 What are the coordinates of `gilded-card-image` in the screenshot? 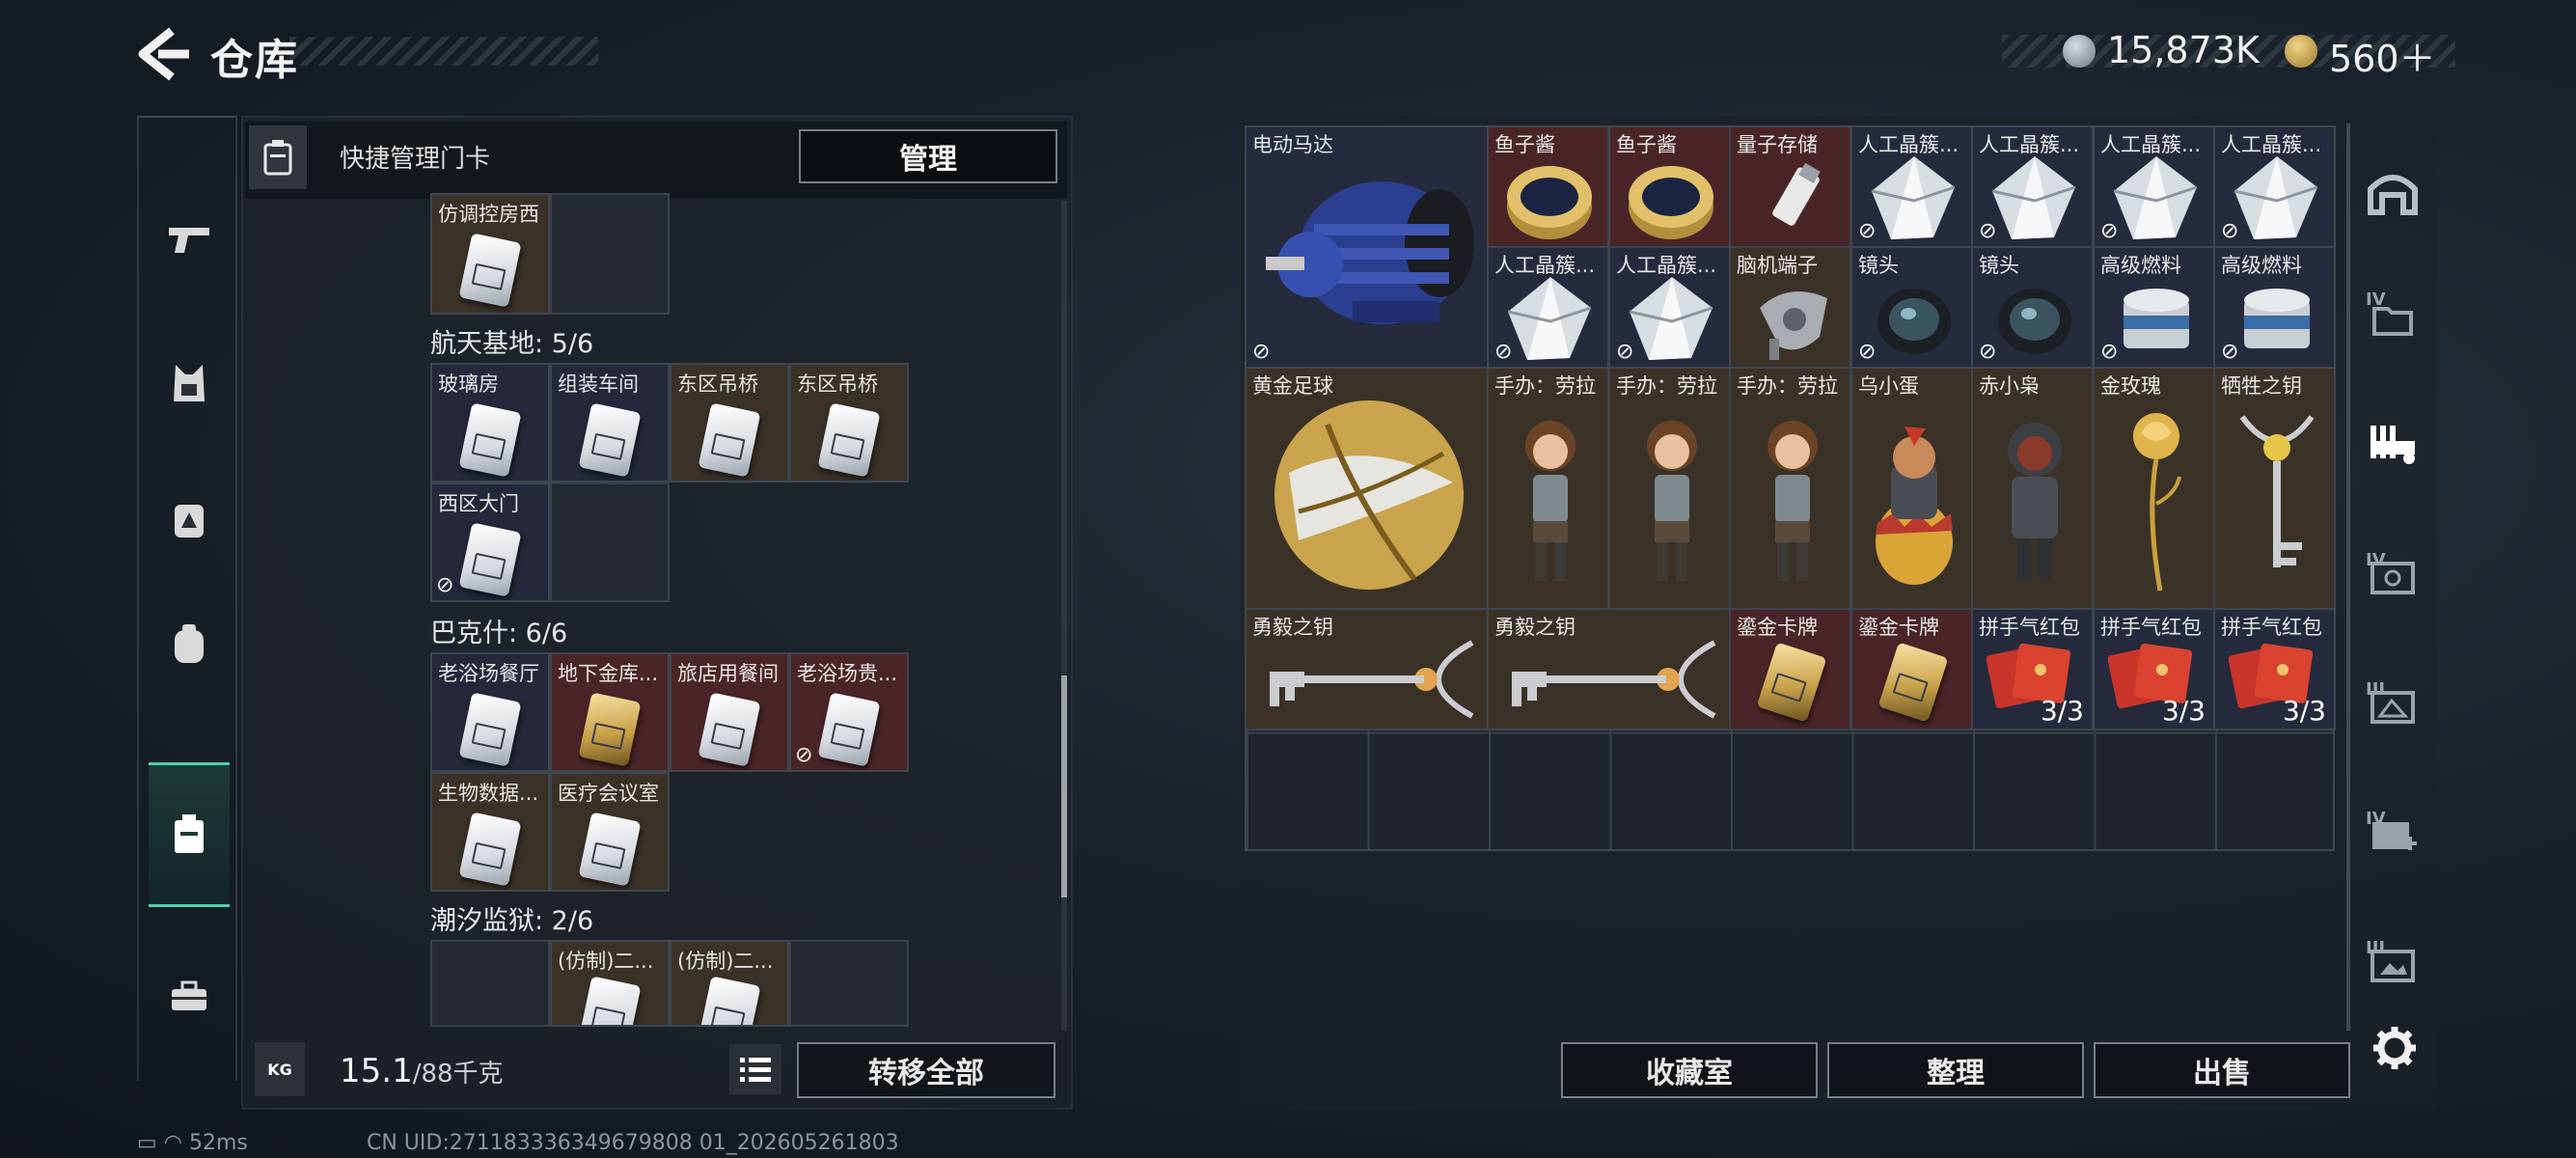 It's located at (1913, 682).